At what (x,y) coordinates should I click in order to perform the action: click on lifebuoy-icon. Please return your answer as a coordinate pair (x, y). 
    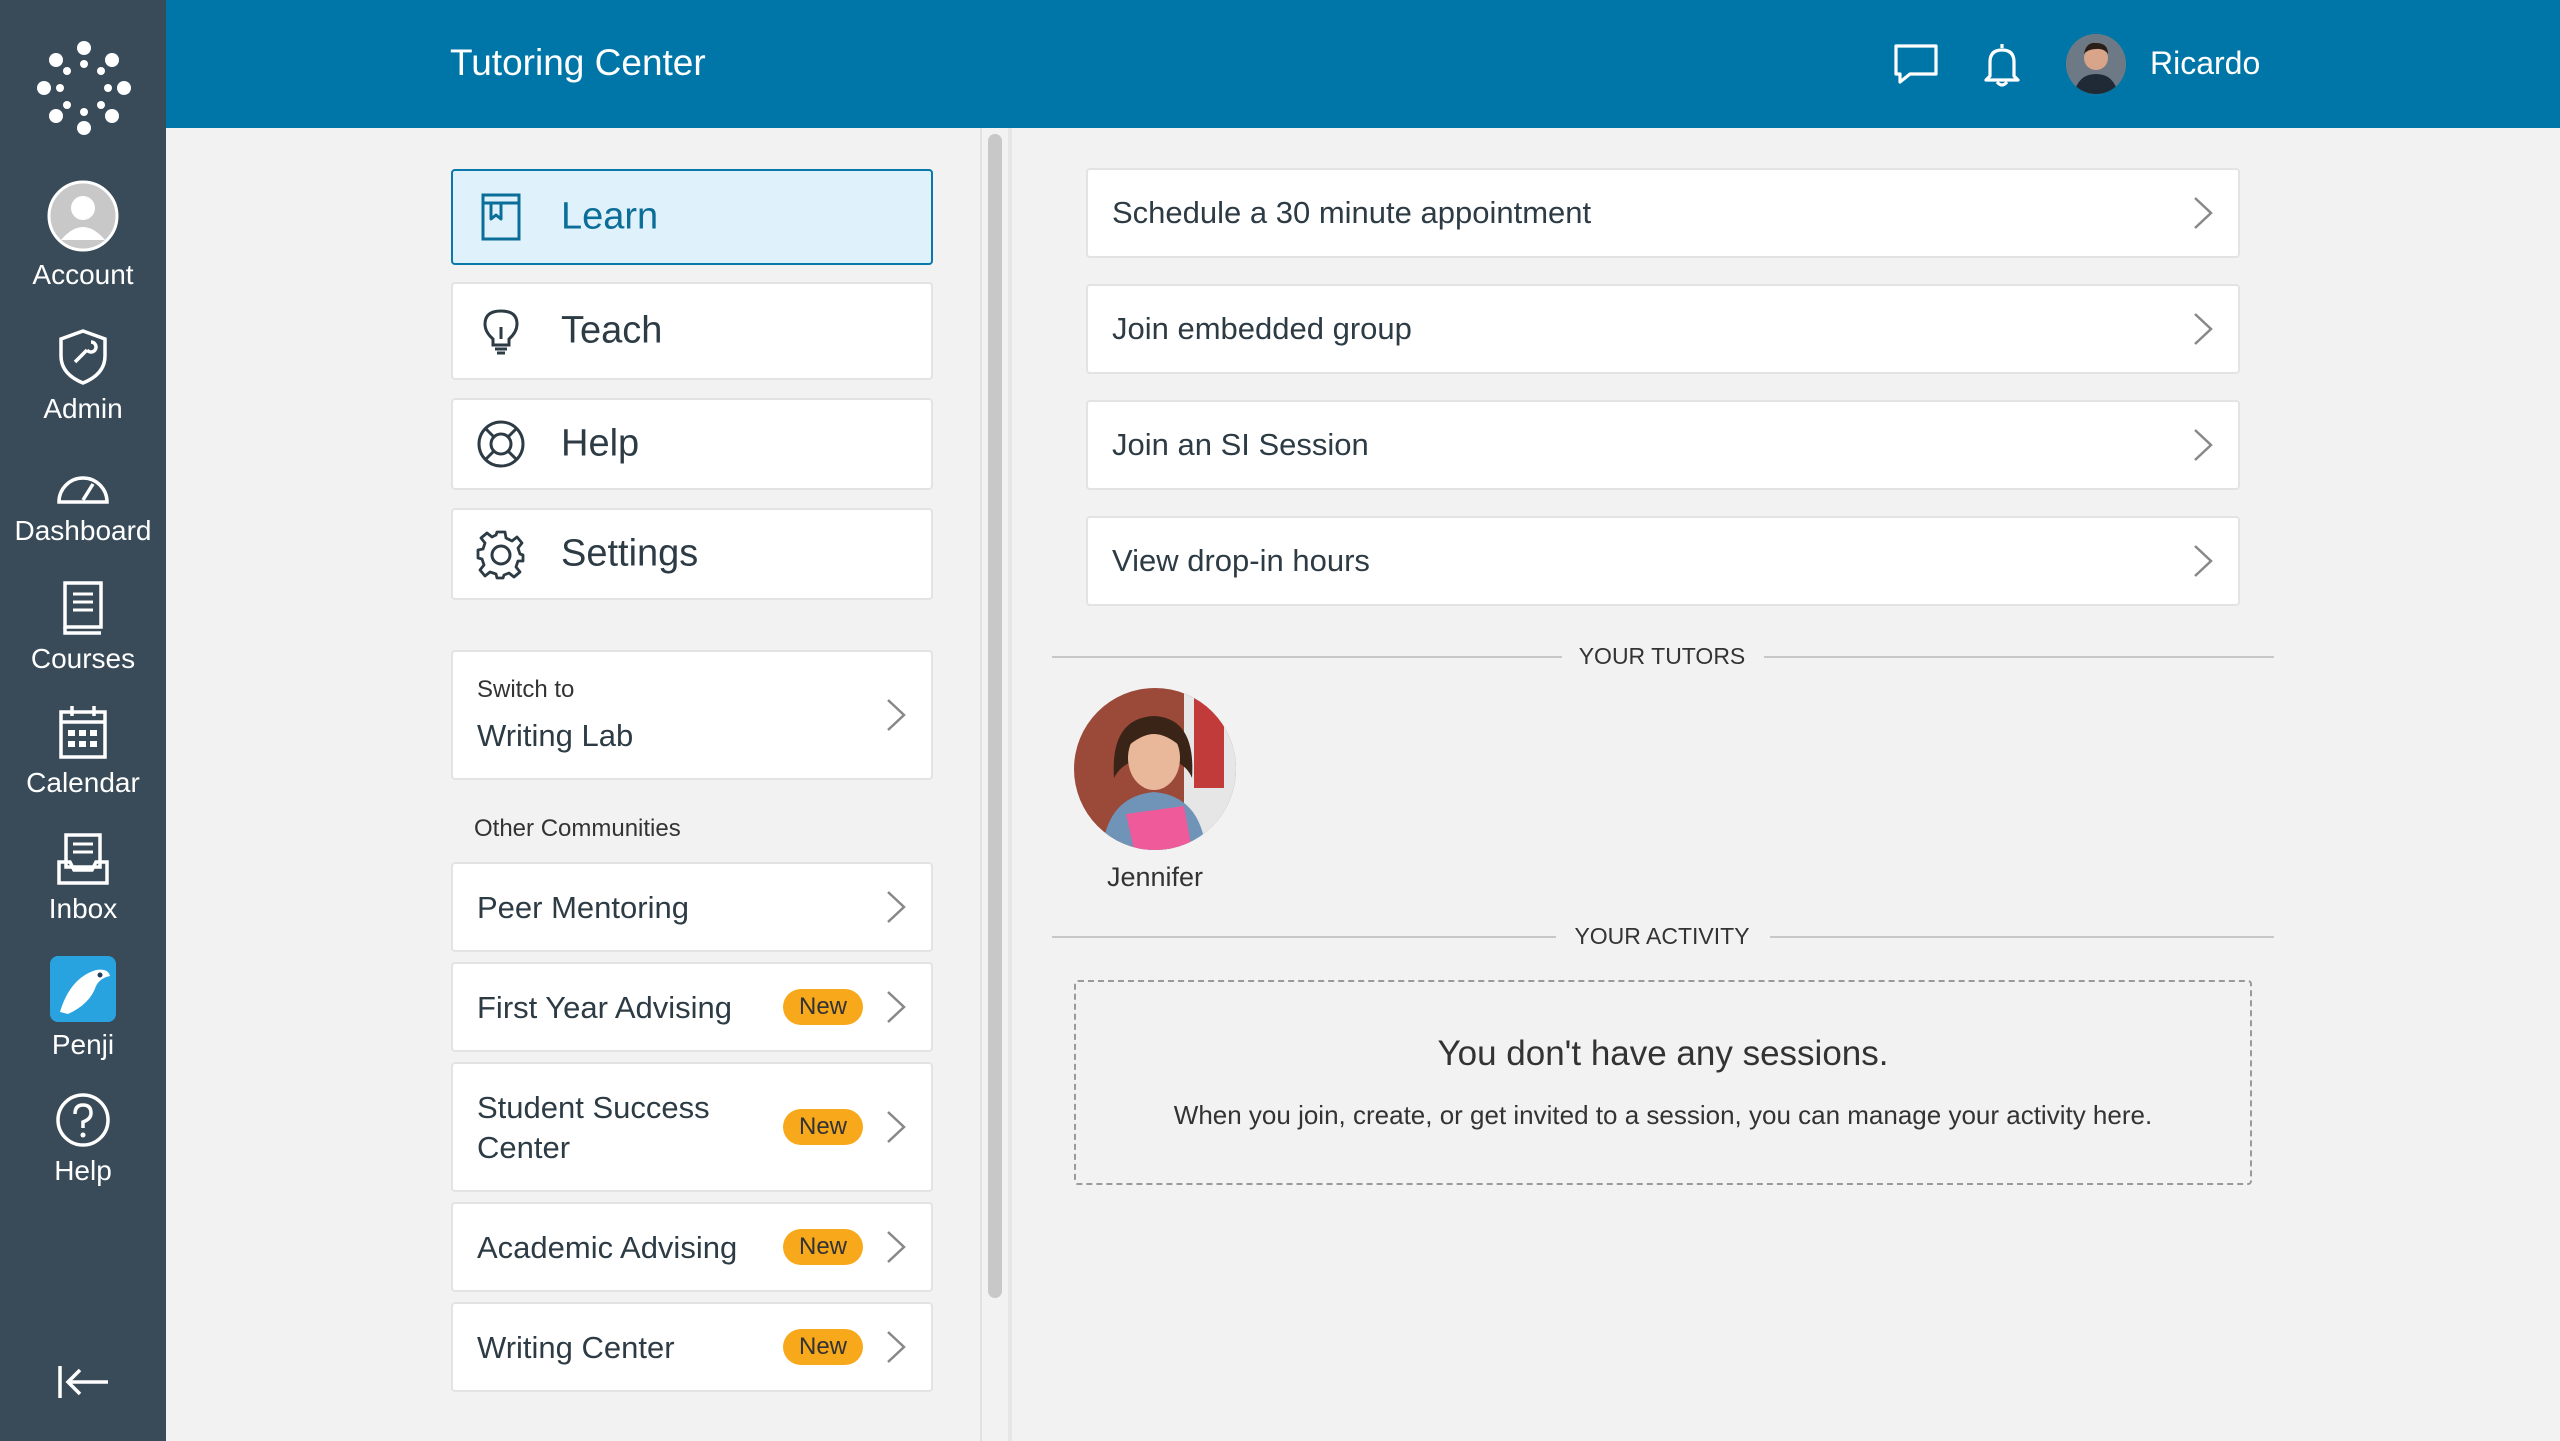
    Looking at the image, I should click on (501, 444).